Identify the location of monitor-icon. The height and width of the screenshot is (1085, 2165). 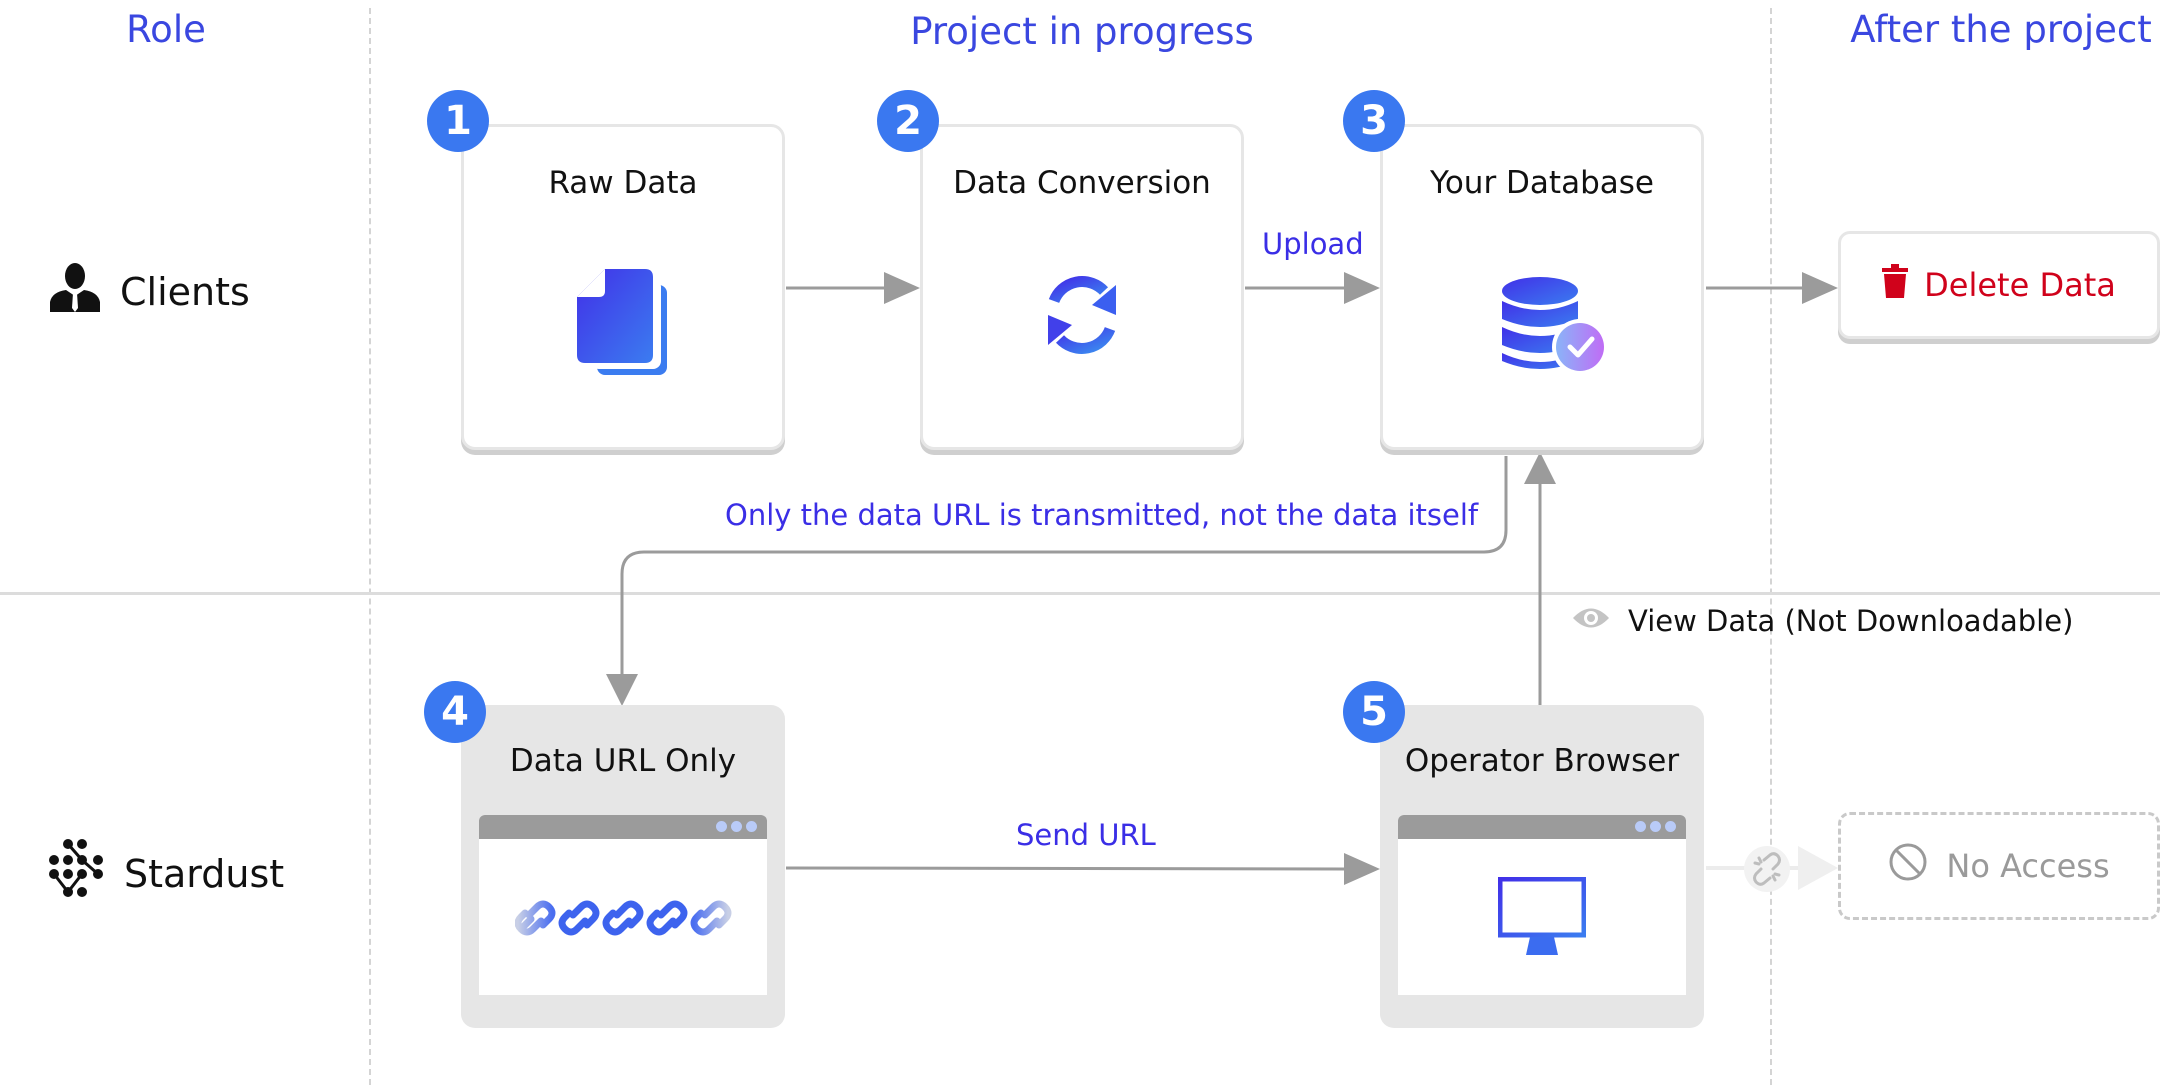
(1542, 918).